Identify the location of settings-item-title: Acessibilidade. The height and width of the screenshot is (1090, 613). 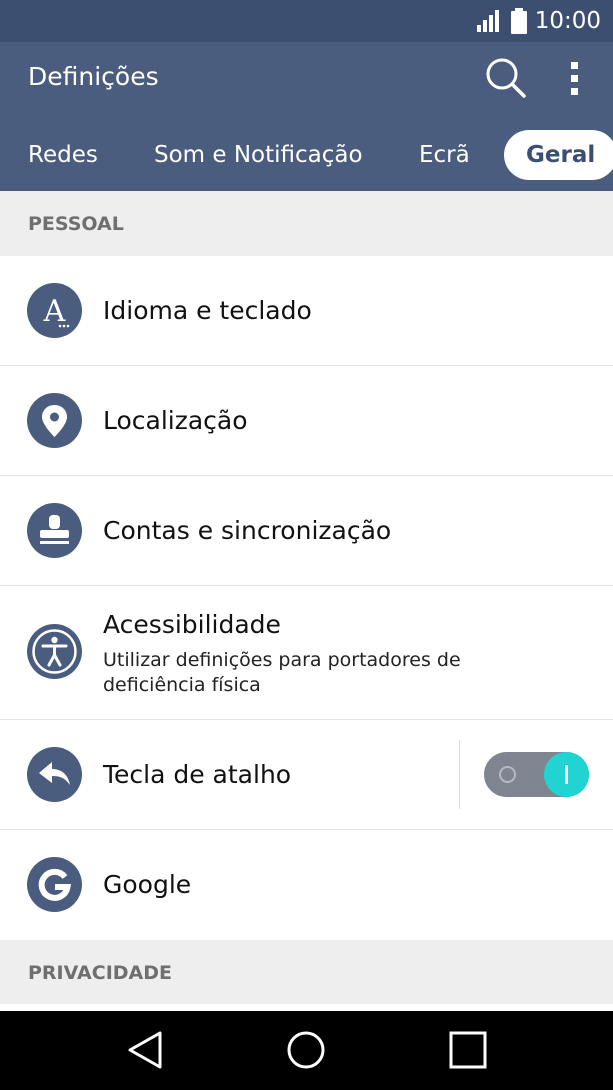
(192, 624).